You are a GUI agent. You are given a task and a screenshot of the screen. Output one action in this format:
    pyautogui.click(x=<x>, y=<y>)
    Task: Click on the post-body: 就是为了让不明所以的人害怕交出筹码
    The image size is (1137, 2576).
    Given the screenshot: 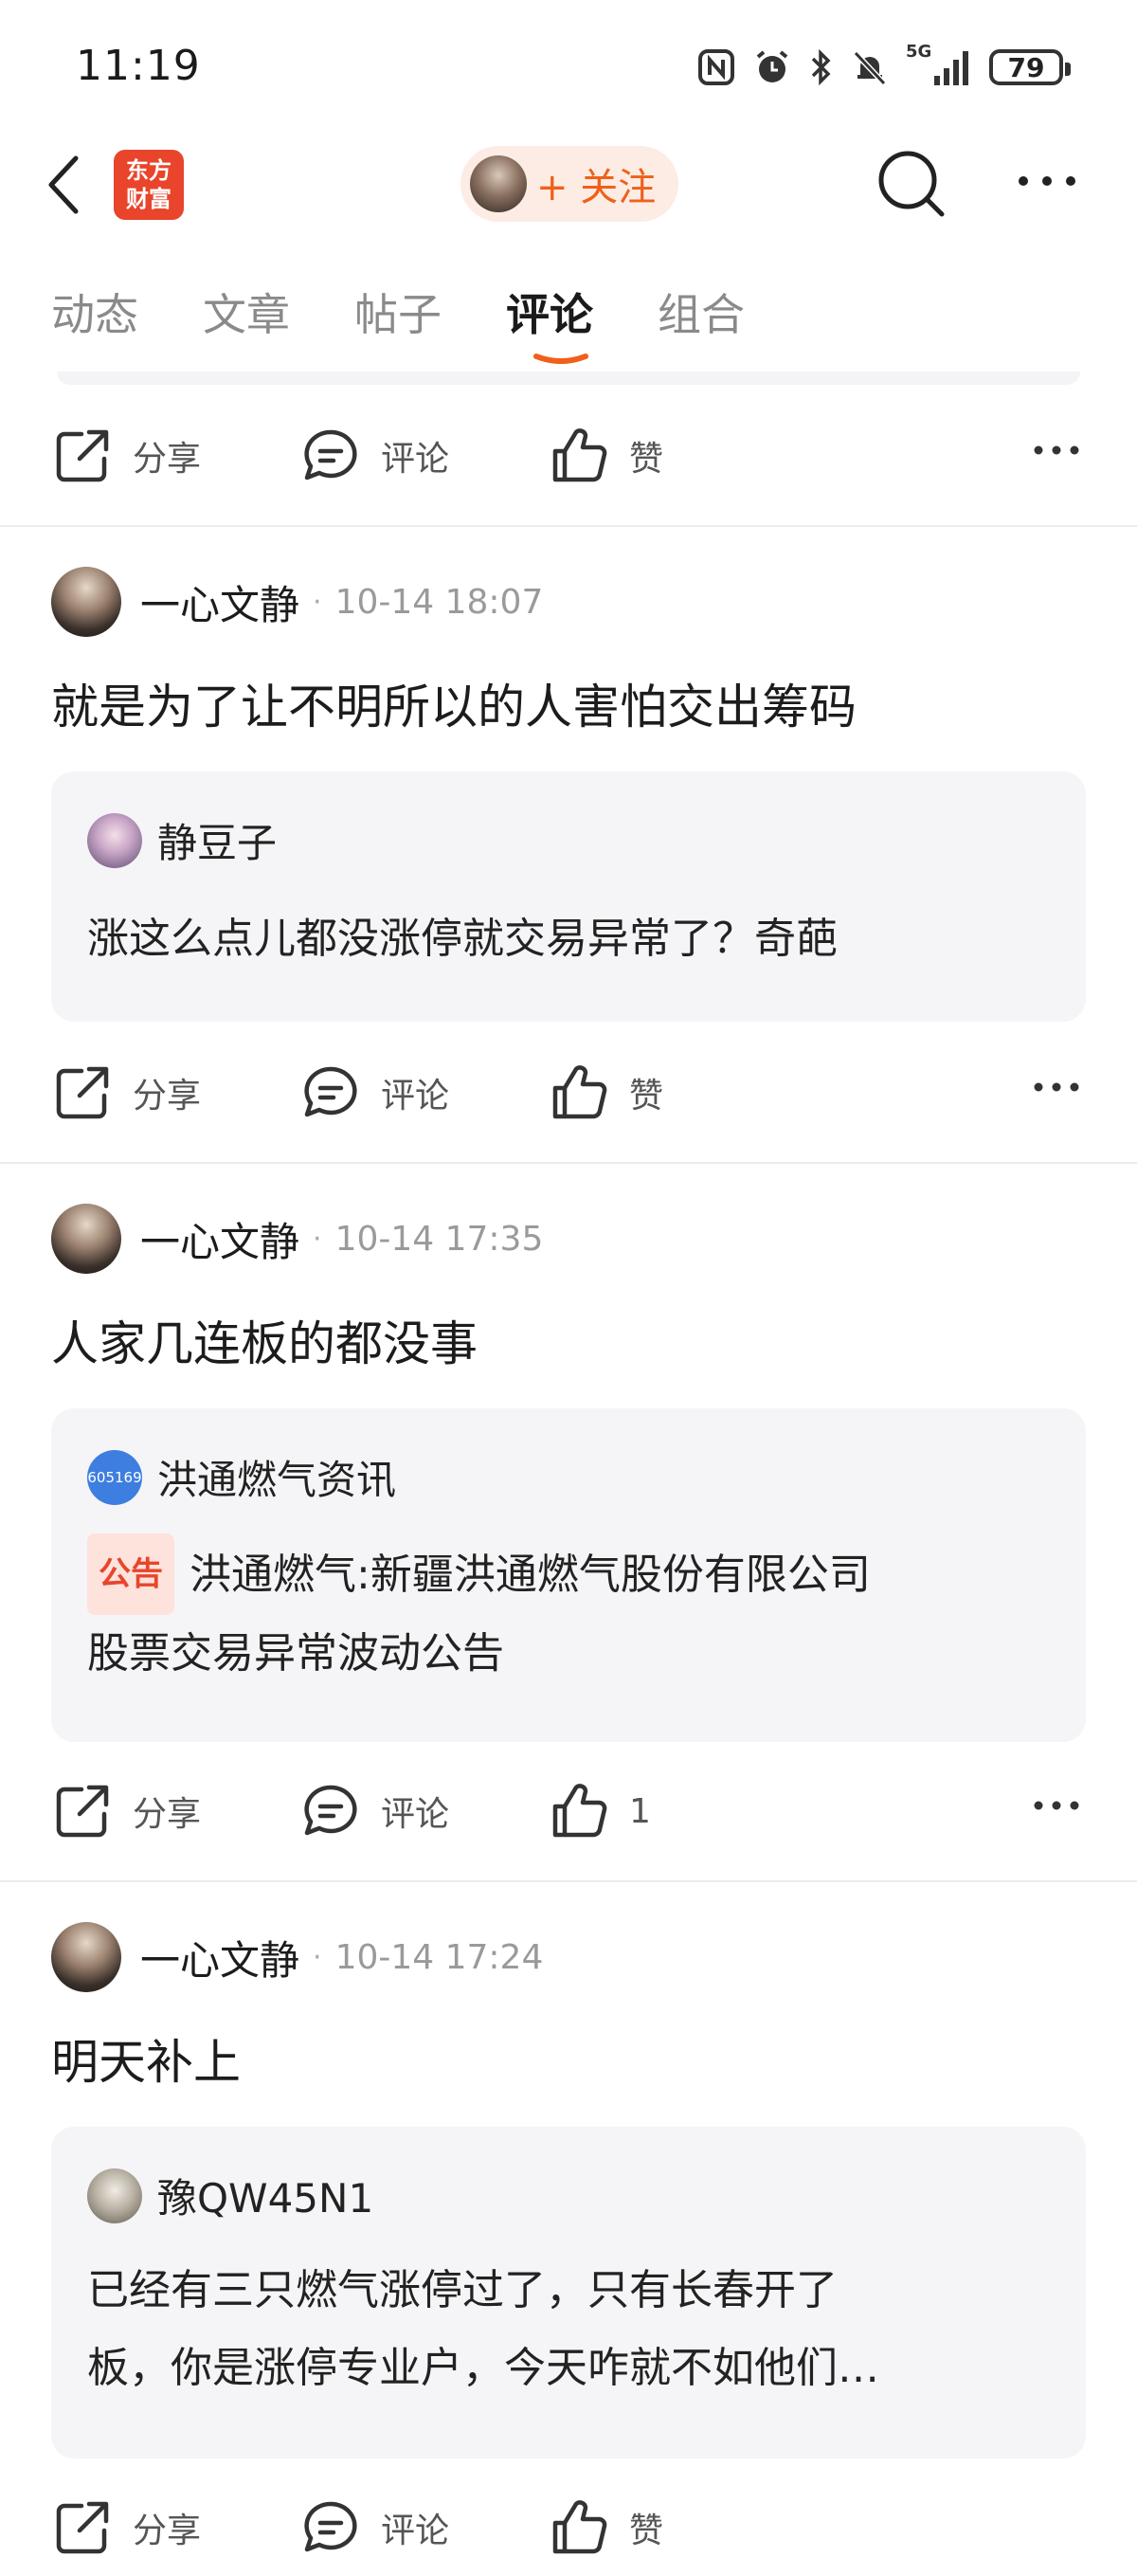 What is the action you would take?
    pyautogui.click(x=454, y=703)
    